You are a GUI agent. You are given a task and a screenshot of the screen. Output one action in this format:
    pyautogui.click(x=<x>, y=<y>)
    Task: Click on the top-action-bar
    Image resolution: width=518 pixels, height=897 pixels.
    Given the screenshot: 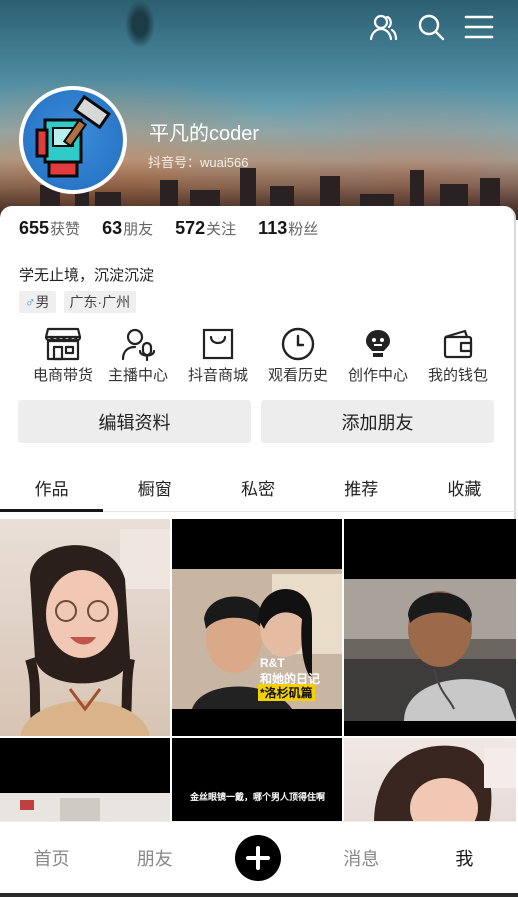 What is the action you would take?
    pyautogui.click(x=431, y=27)
    